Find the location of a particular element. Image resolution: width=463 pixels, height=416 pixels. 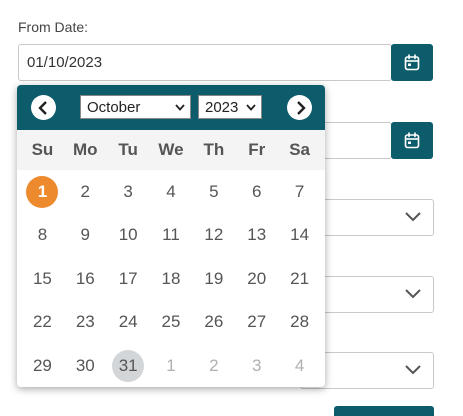

calendar-day: 28 is located at coordinates (299, 323).